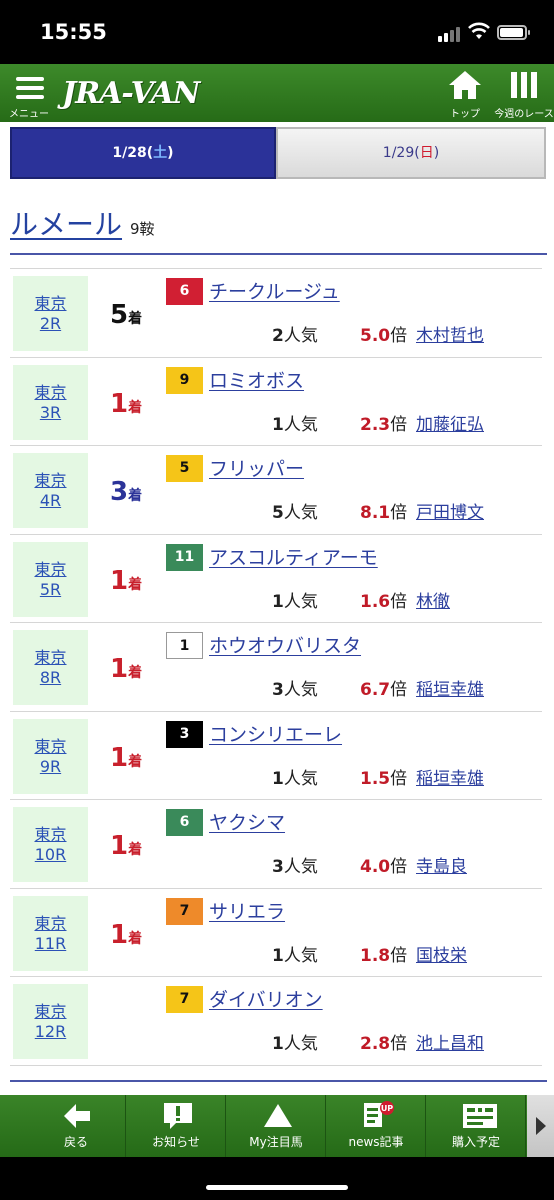 This screenshot has width=554, height=1200. What do you see at coordinates (375, 778) in the screenshot?
I see `odds-value: 1.5` at bounding box center [375, 778].